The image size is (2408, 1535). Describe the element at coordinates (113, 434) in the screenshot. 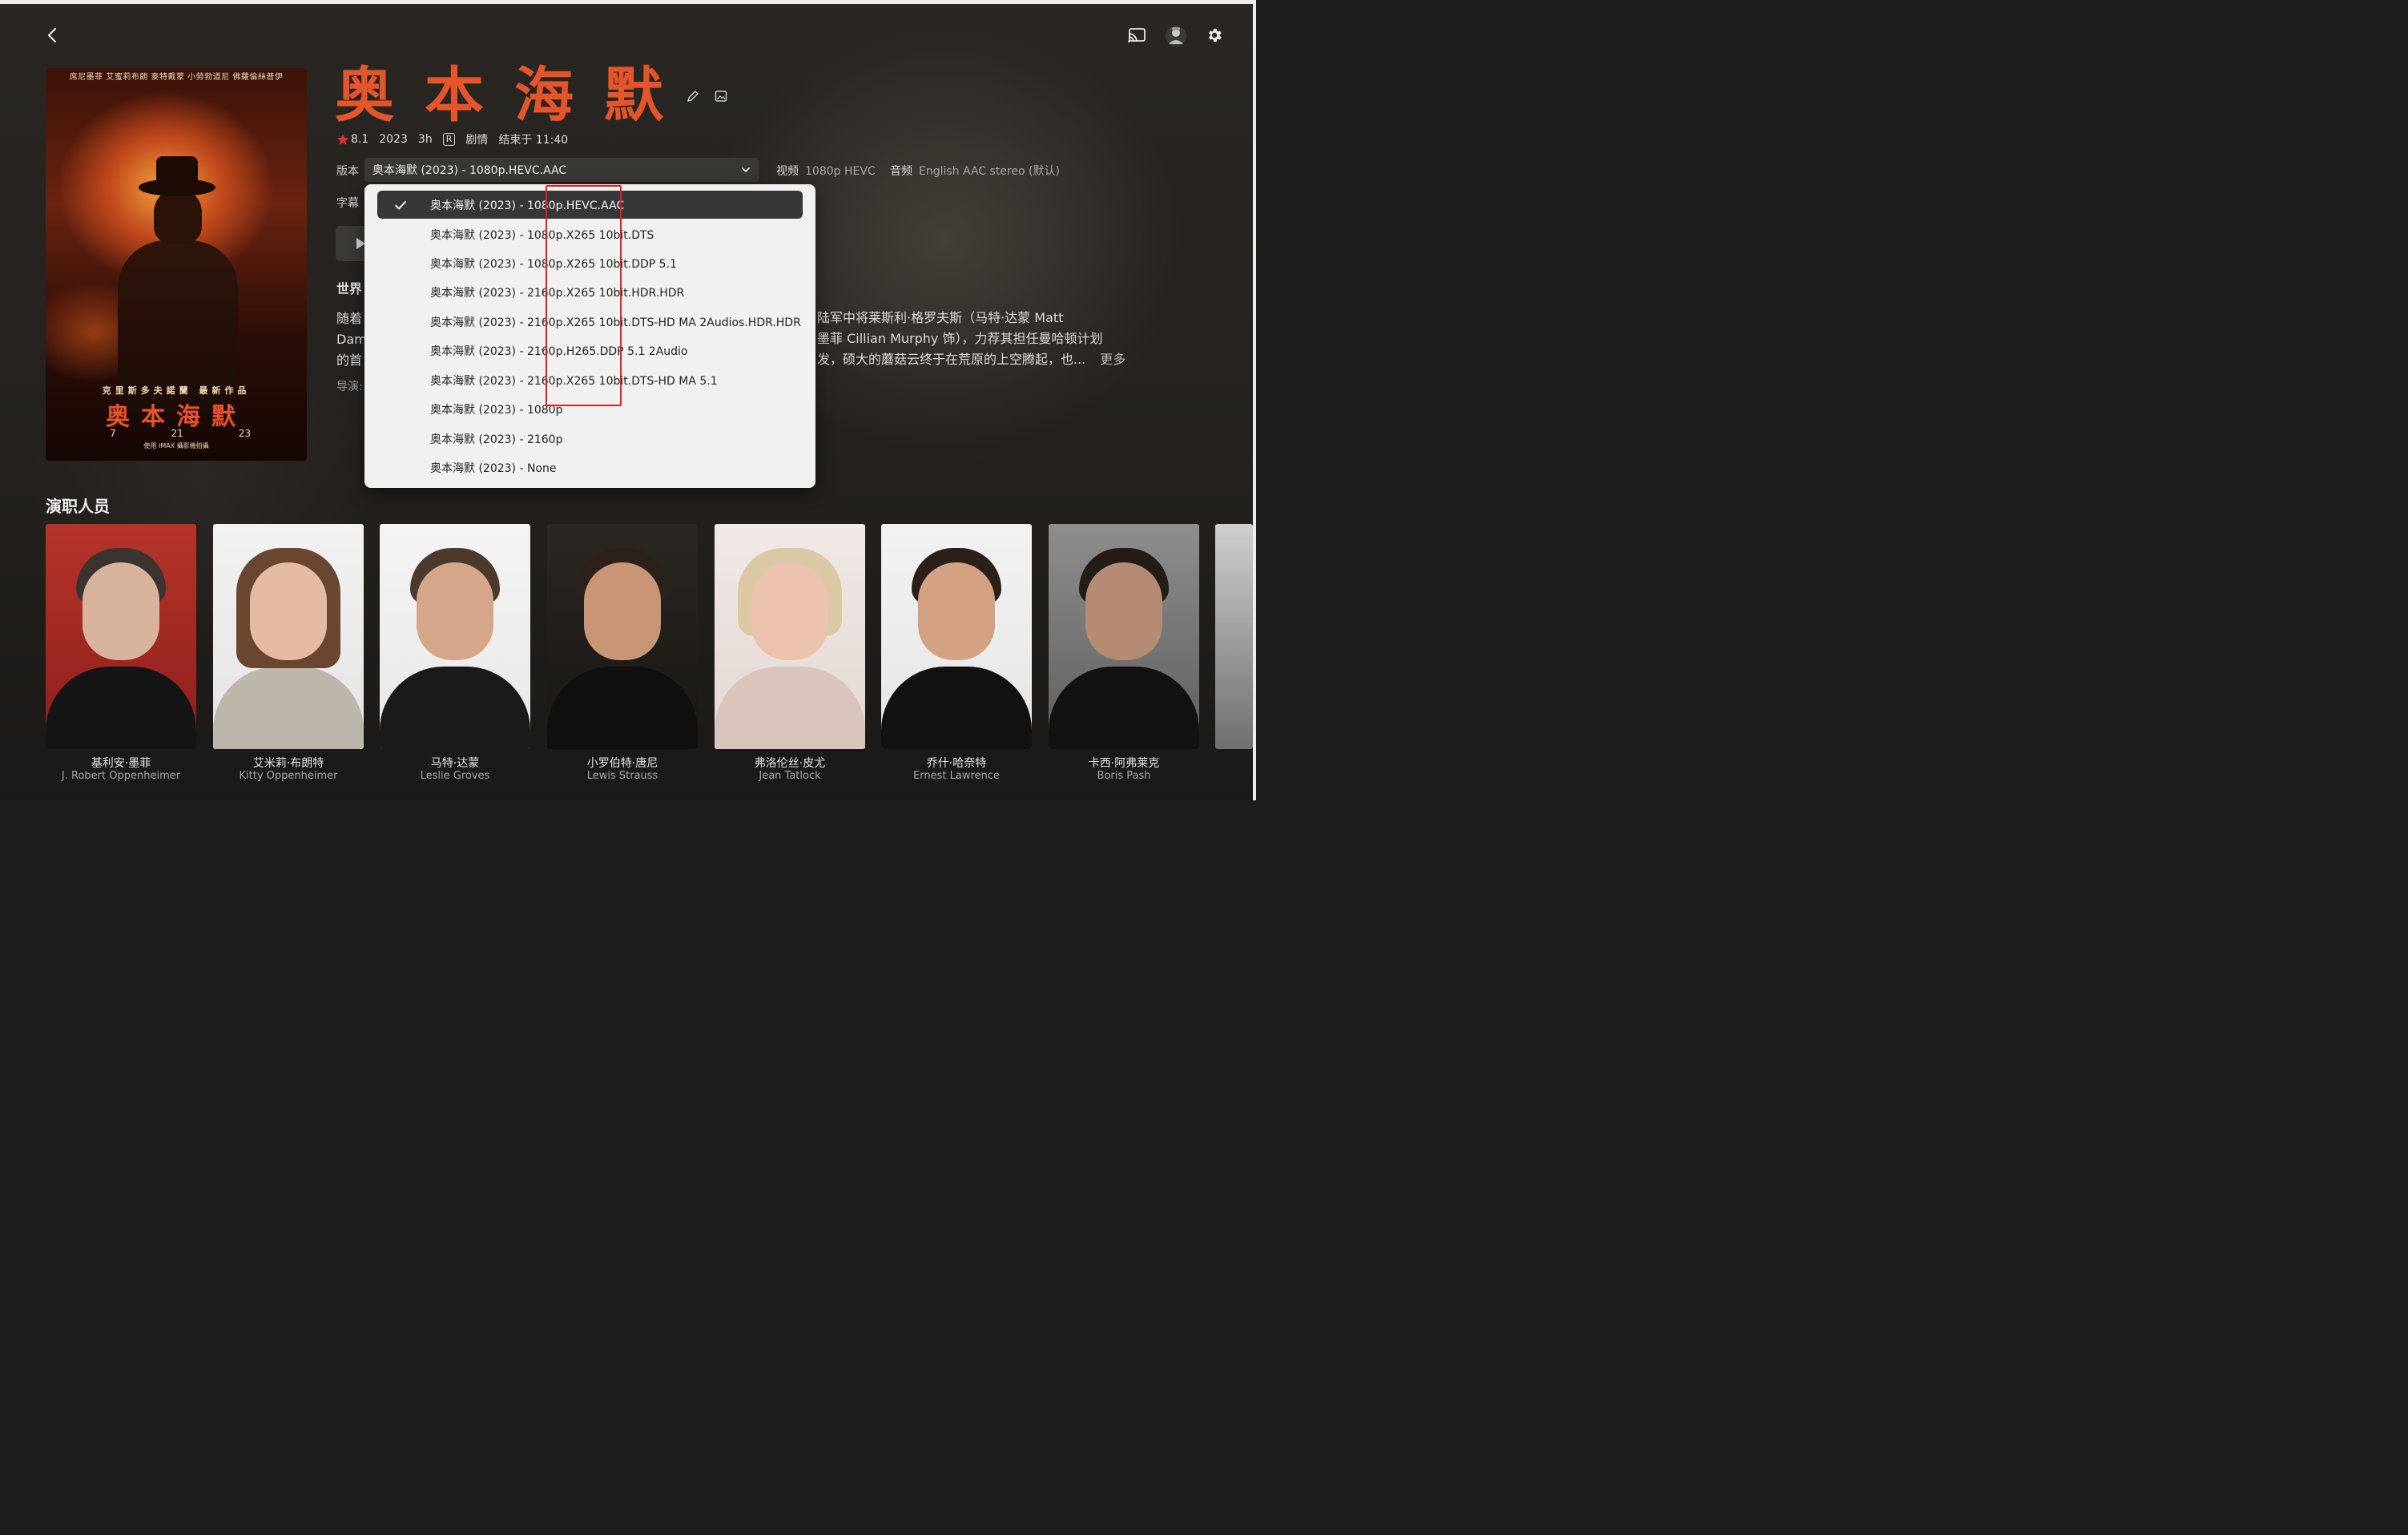

I see `poster-date-month: 7` at that location.